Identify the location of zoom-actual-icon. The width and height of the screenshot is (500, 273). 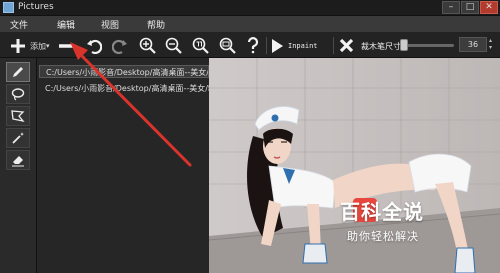
(227, 45).